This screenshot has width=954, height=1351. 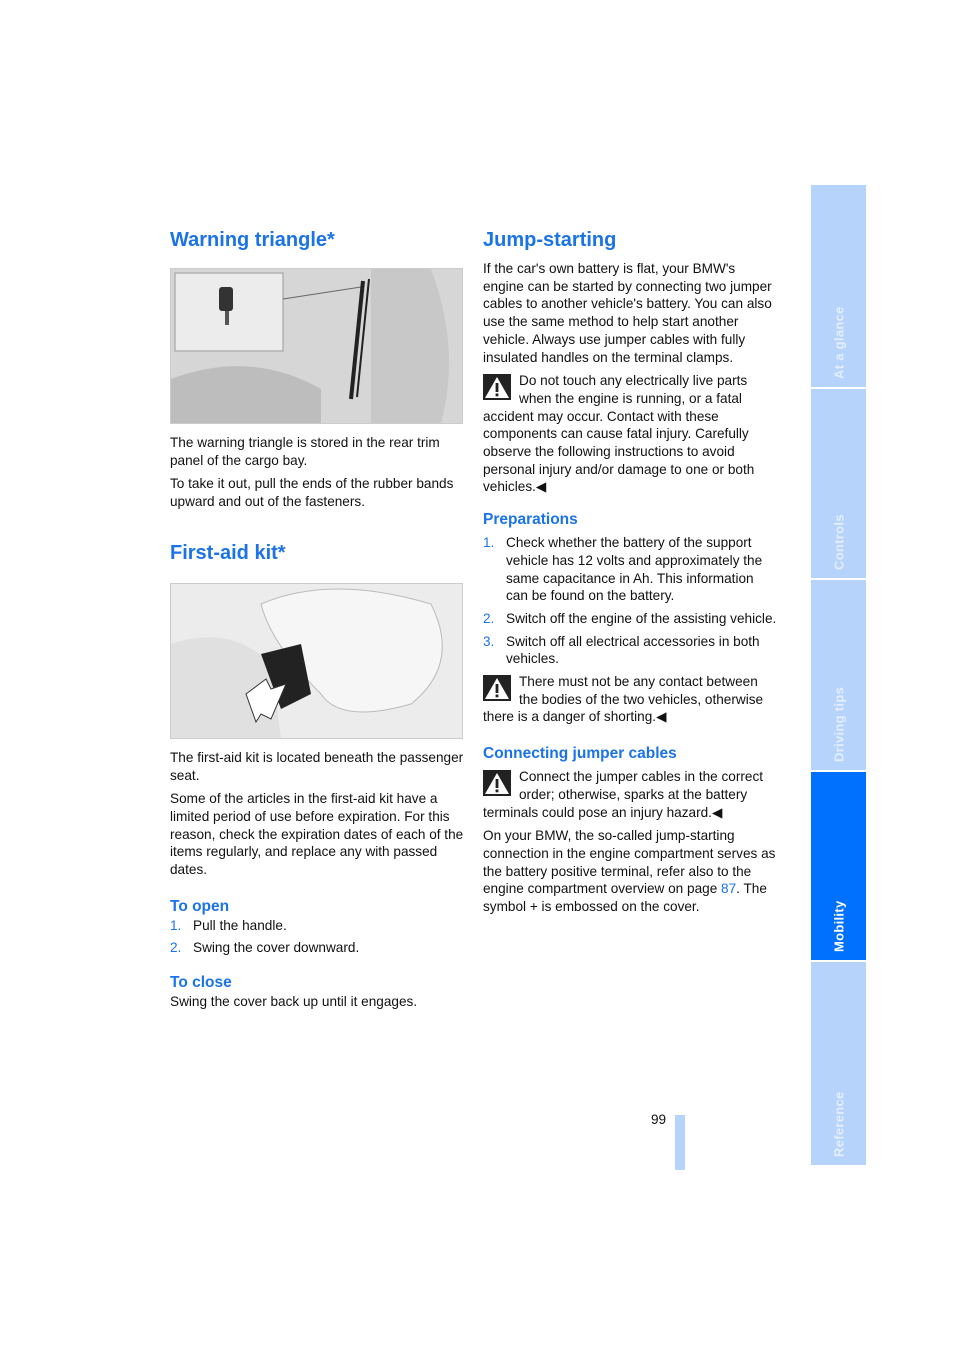 I want to click on page-number: 99, so click(x=659, y=1119).